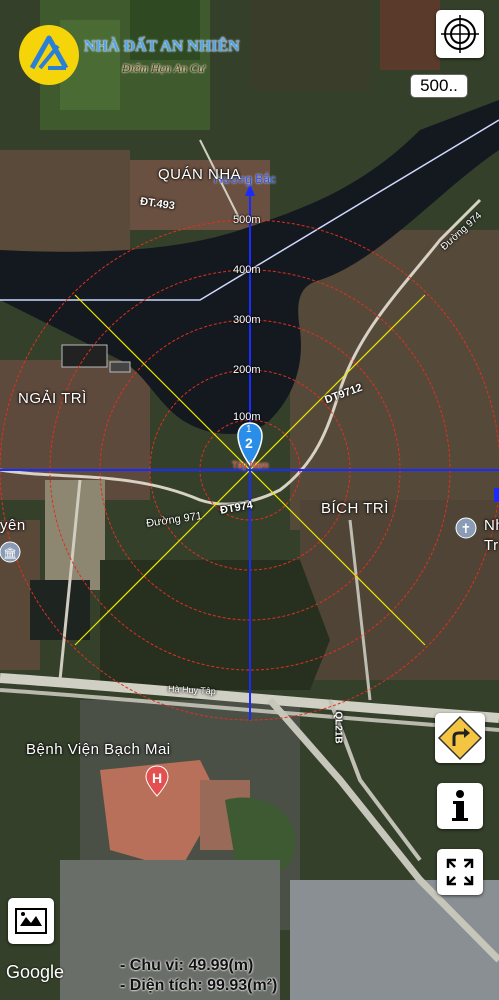  Describe the element at coordinates (338, 727) in the screenshot. I see `road-ql21b: QL21B` at that location.